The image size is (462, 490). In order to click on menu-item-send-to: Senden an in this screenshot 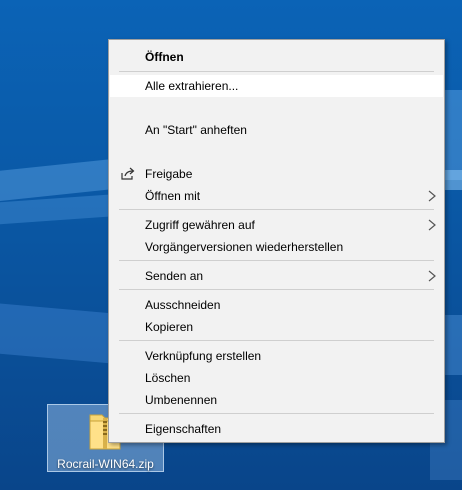, I will do `click(276, 276)`.